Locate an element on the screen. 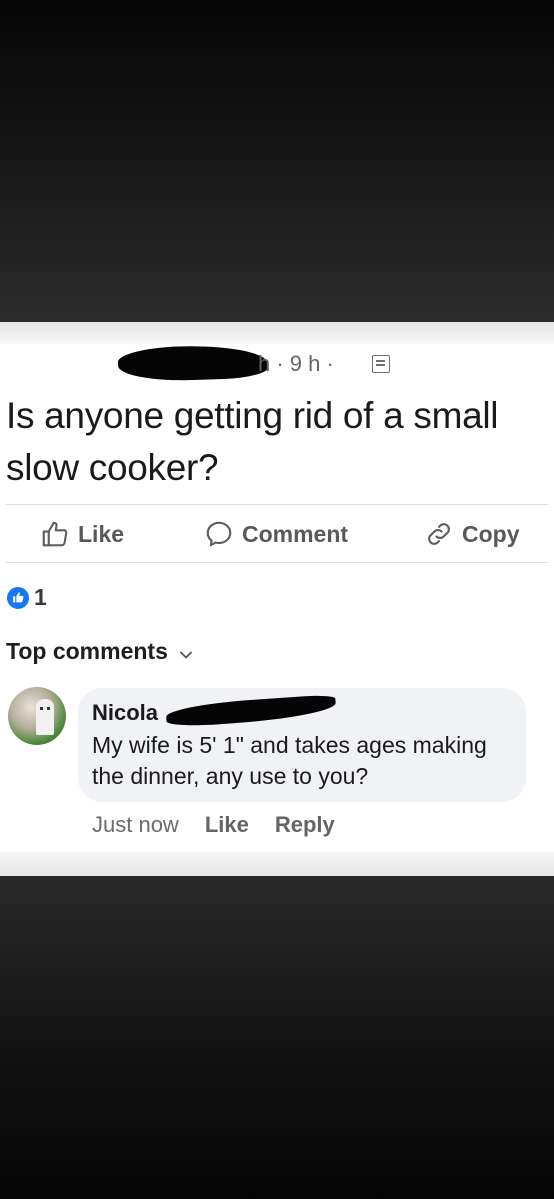 This screenshot has height=1199, width=554. comment-sort-dropdown: Top comments is located at coordinates (99, 651).